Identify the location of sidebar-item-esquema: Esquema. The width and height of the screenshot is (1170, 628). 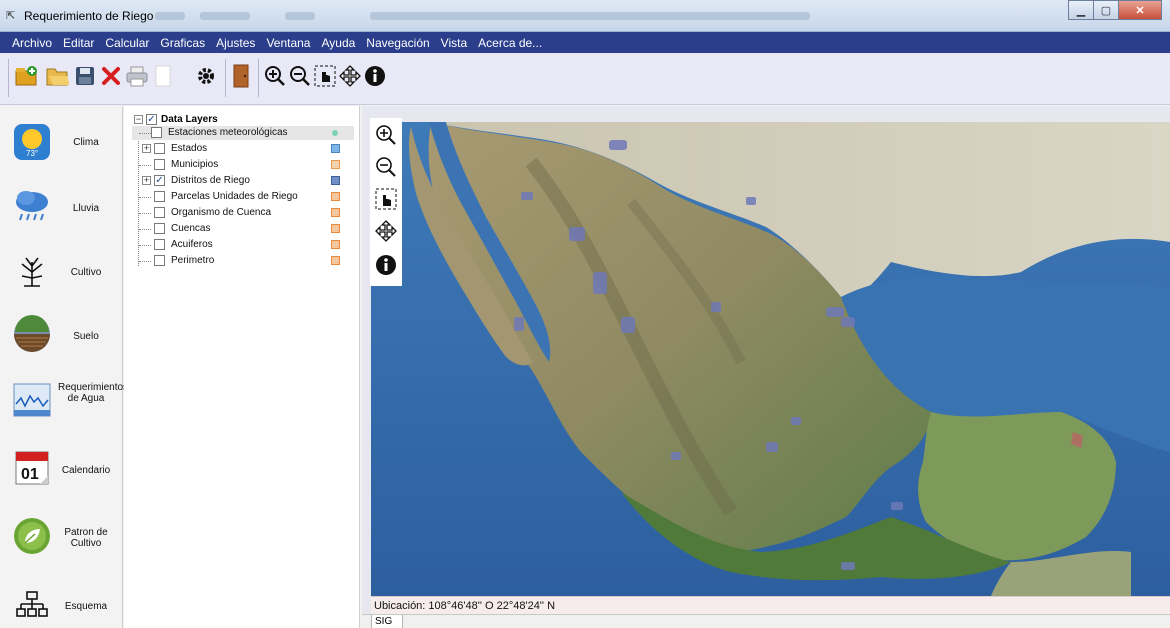
(61, 600).